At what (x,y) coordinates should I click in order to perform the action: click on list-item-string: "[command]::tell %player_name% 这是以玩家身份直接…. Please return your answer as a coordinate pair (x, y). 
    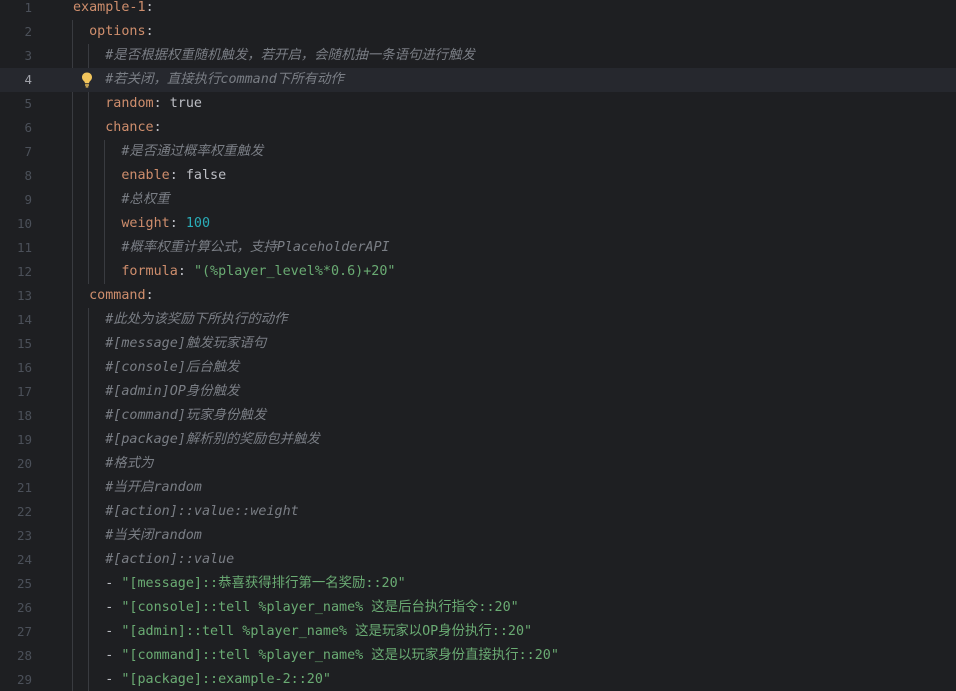
    Looking at the image, I should click on (340, 655).